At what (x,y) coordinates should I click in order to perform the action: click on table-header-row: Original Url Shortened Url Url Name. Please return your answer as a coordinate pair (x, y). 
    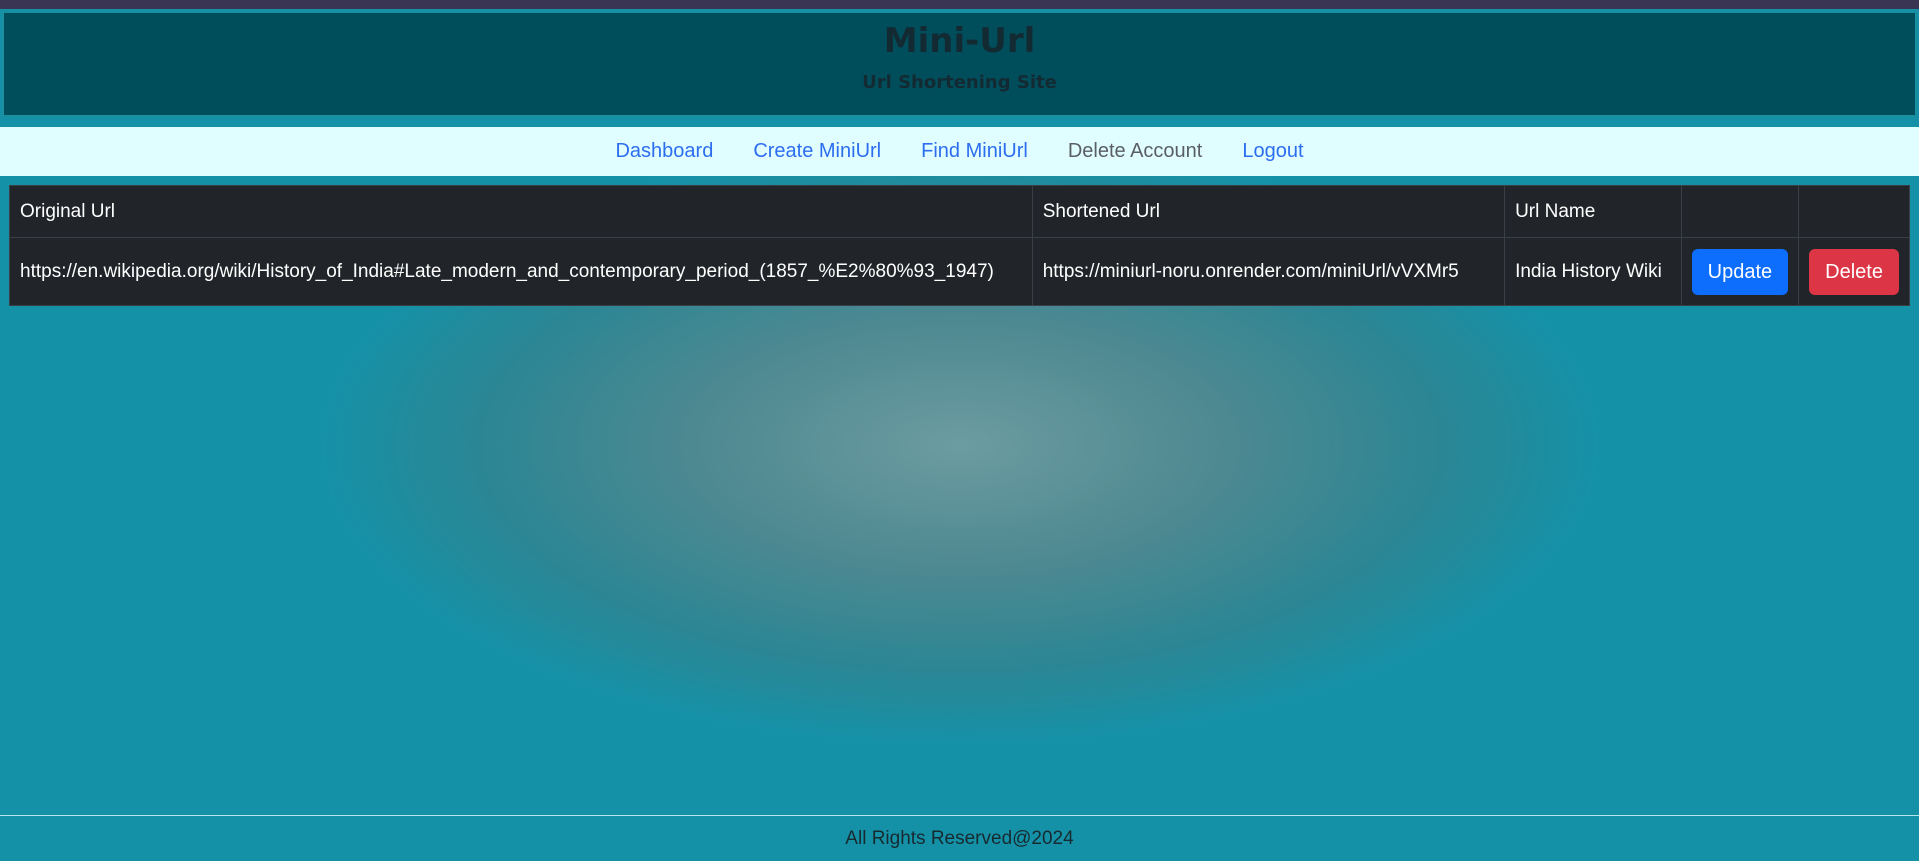
    Looking at the image, I should click on (959, 211).